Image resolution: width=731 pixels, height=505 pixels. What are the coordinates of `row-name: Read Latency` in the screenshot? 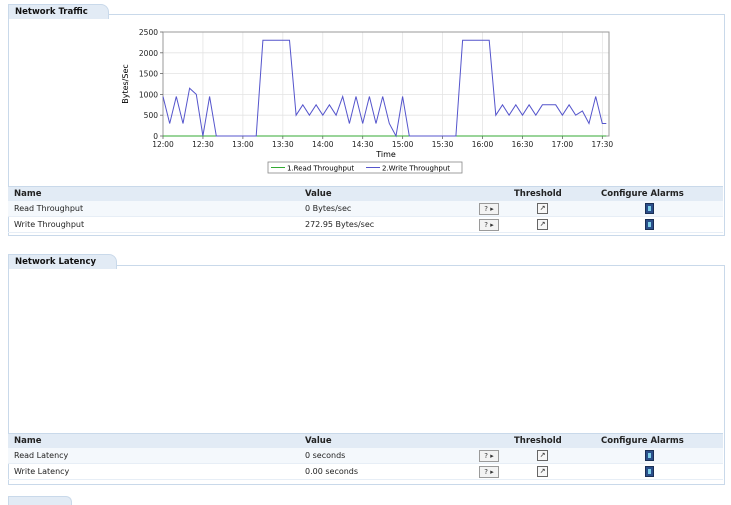 It's located at (41, 455).